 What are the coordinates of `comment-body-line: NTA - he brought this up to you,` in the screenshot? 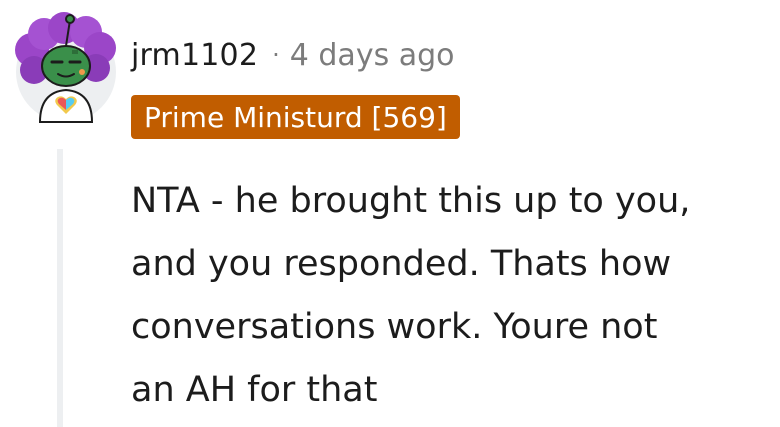 It's located at (411, 201).